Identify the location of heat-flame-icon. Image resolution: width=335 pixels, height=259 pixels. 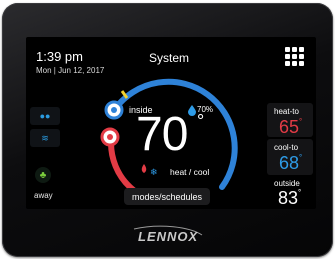
(144, 168).